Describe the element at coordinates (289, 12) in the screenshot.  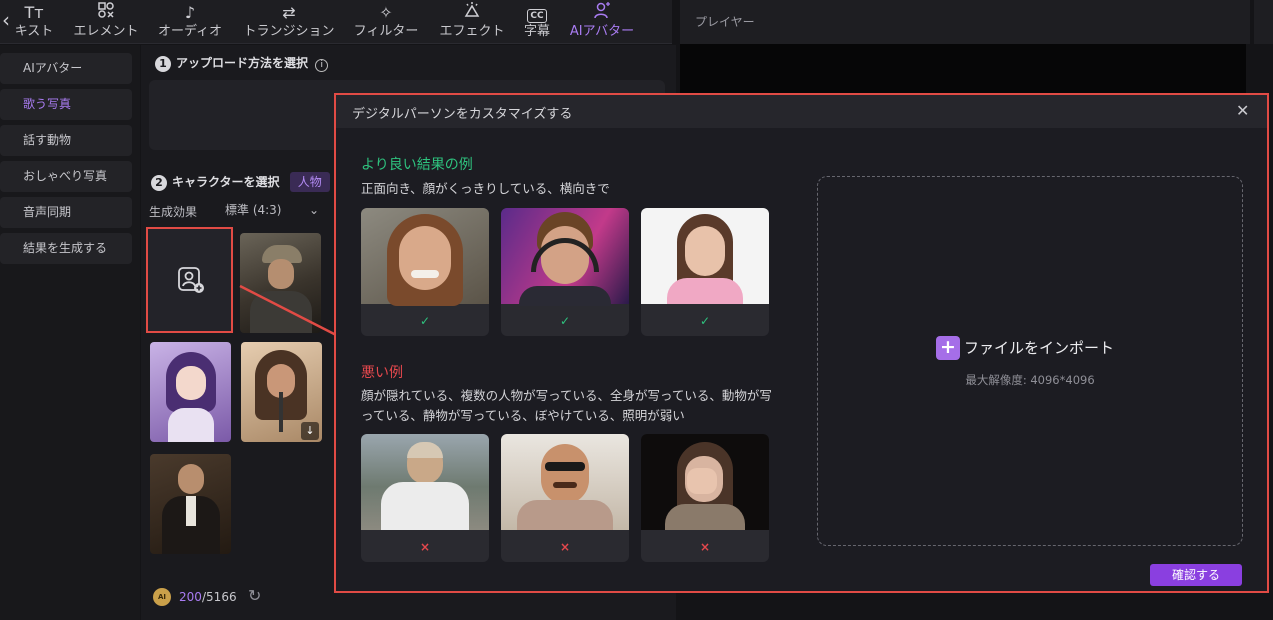
I see `transition-arrows-icon: ⇄` at that location.